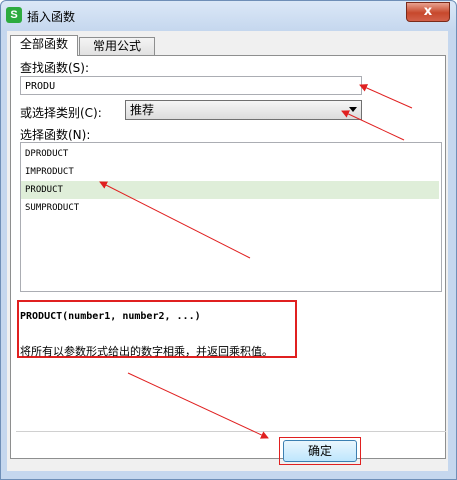  Describe the element at coordinates (373, 125) in the screenshot. I see `arrow-to-category-select` at that location.